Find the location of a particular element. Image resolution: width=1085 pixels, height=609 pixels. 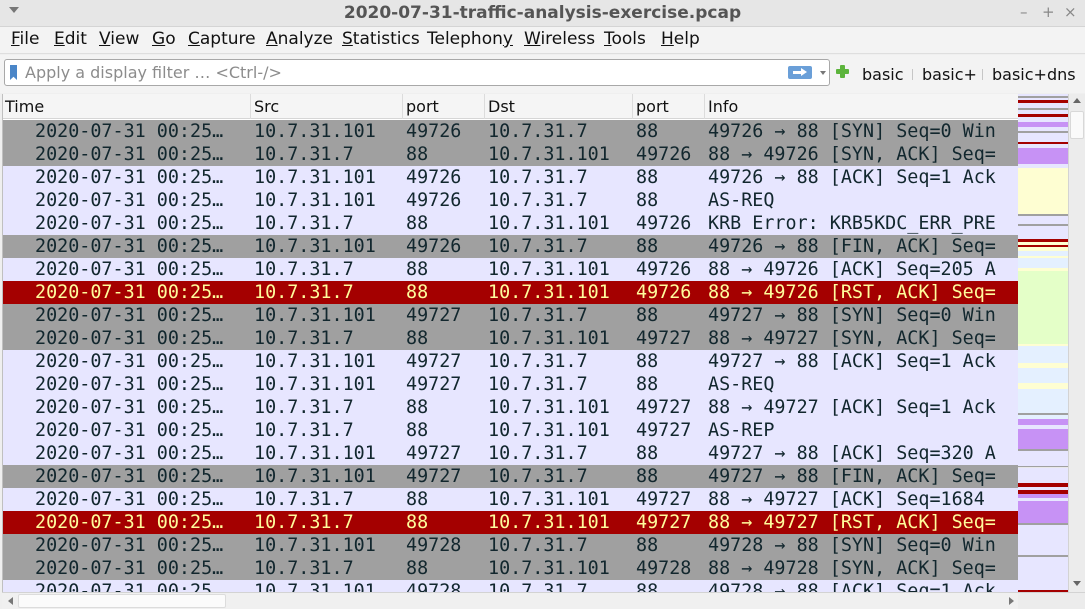

horizontal-scroll-thumb is located at coordinates (122, 601).